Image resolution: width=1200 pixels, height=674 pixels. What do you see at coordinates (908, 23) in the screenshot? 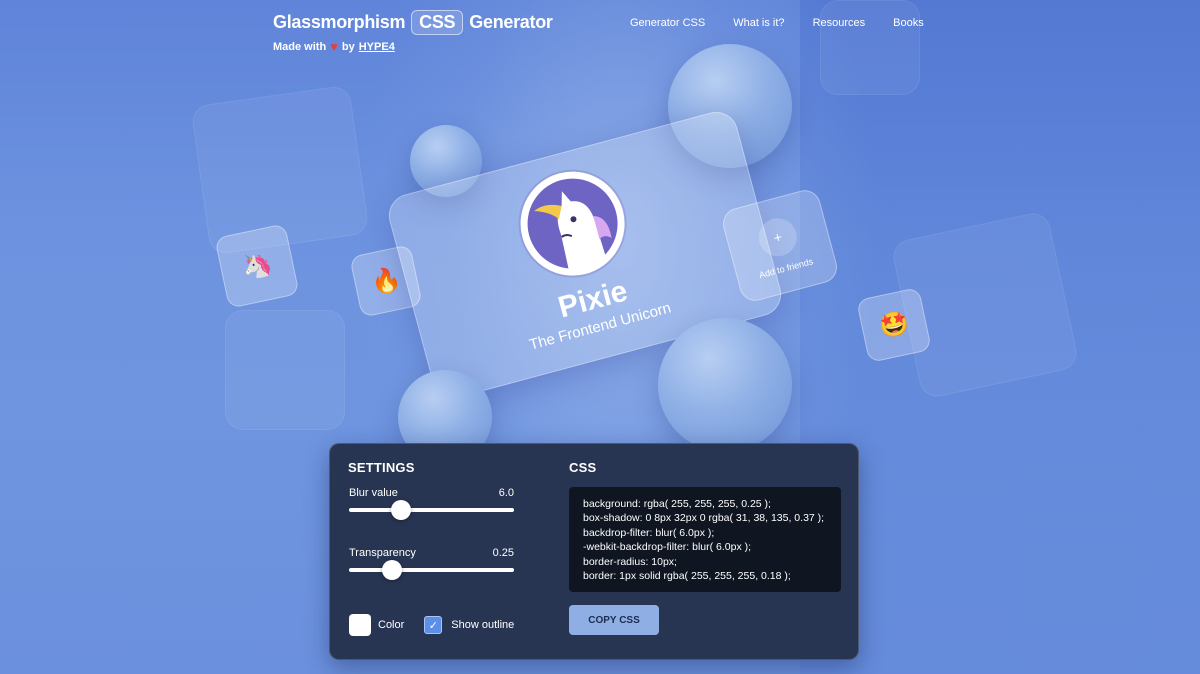
I see `nav-books: Books` at bounding box center [908, 23].